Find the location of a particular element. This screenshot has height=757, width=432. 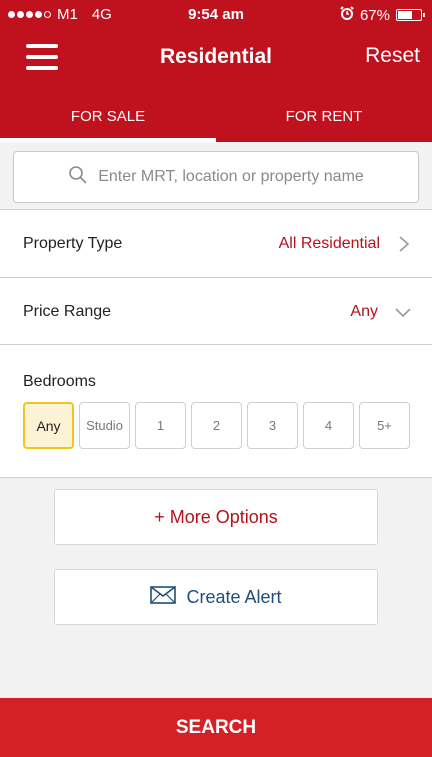

bedroom-option-studio: Studio is located at coordinates (104, 425).